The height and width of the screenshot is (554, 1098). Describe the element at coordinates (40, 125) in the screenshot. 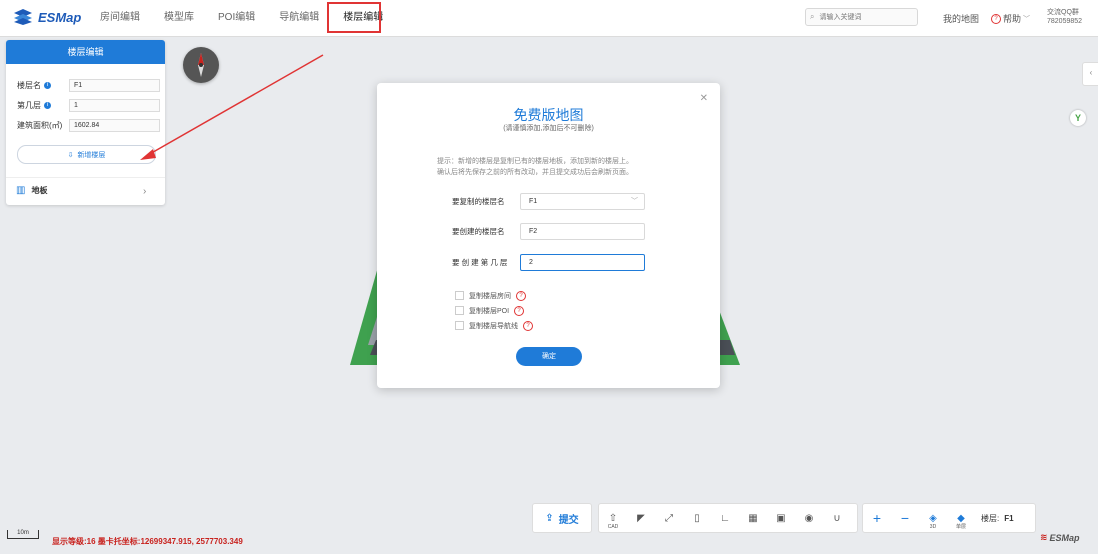

I see `area-label: 建筑面积(㎡)` at that location.